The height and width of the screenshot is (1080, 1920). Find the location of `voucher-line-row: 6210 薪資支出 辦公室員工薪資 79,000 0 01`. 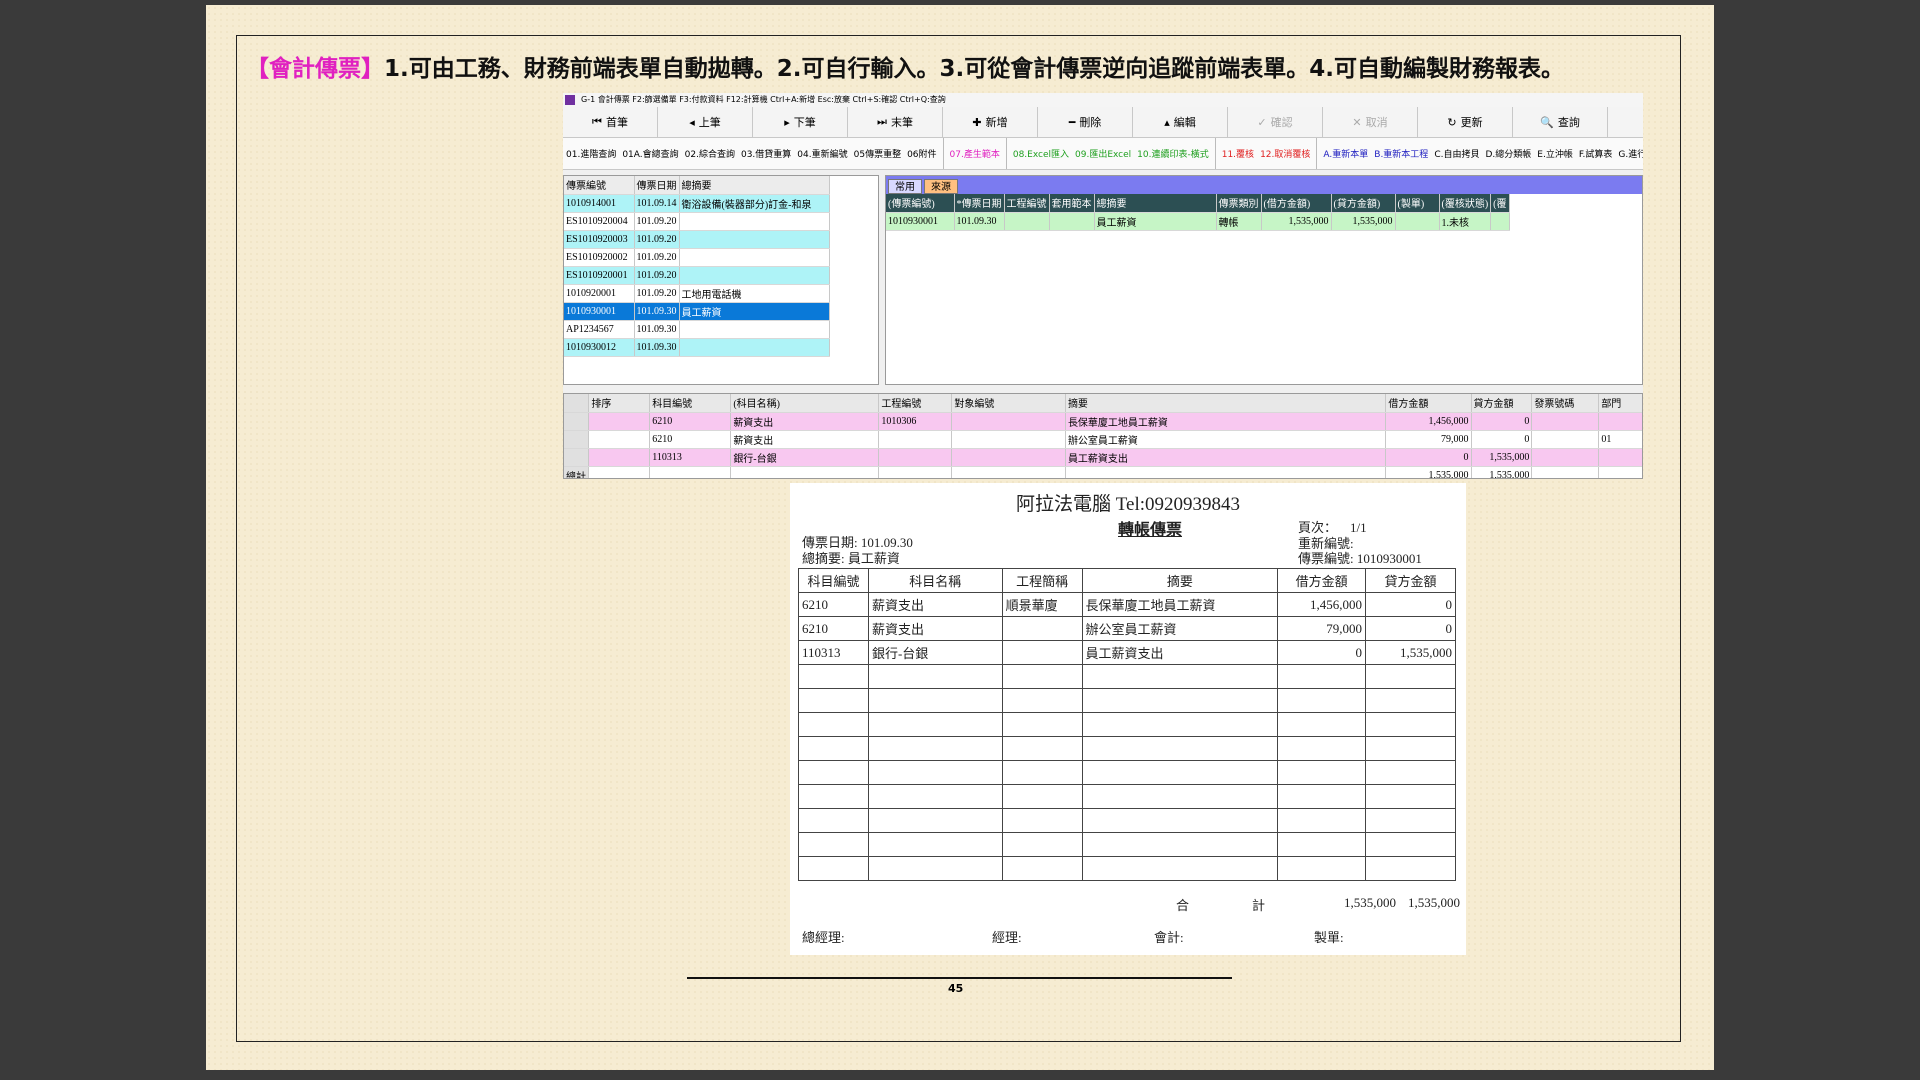

voucher-line-row: 6210 薪資支出 辦公室員工薪資 79,000 0 01 is located at coordinates (1103, 439).